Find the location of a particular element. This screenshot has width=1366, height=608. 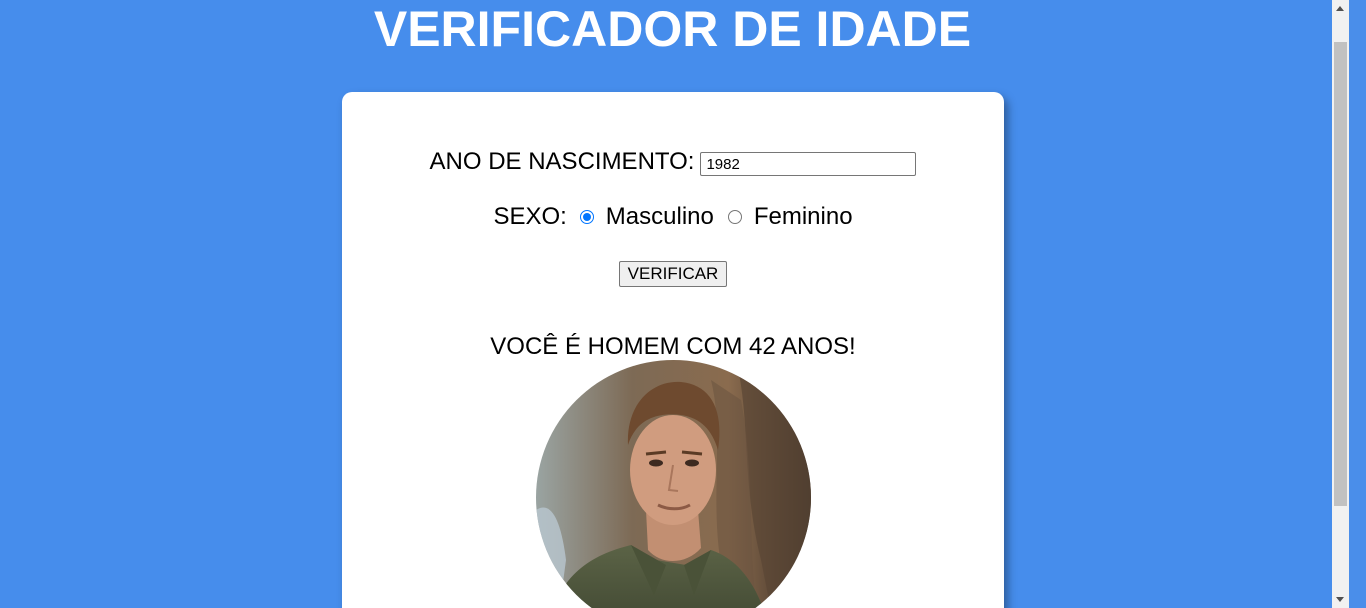

year-label: ANO DE NASCIMENTO: is located at coordinates (562, 161).